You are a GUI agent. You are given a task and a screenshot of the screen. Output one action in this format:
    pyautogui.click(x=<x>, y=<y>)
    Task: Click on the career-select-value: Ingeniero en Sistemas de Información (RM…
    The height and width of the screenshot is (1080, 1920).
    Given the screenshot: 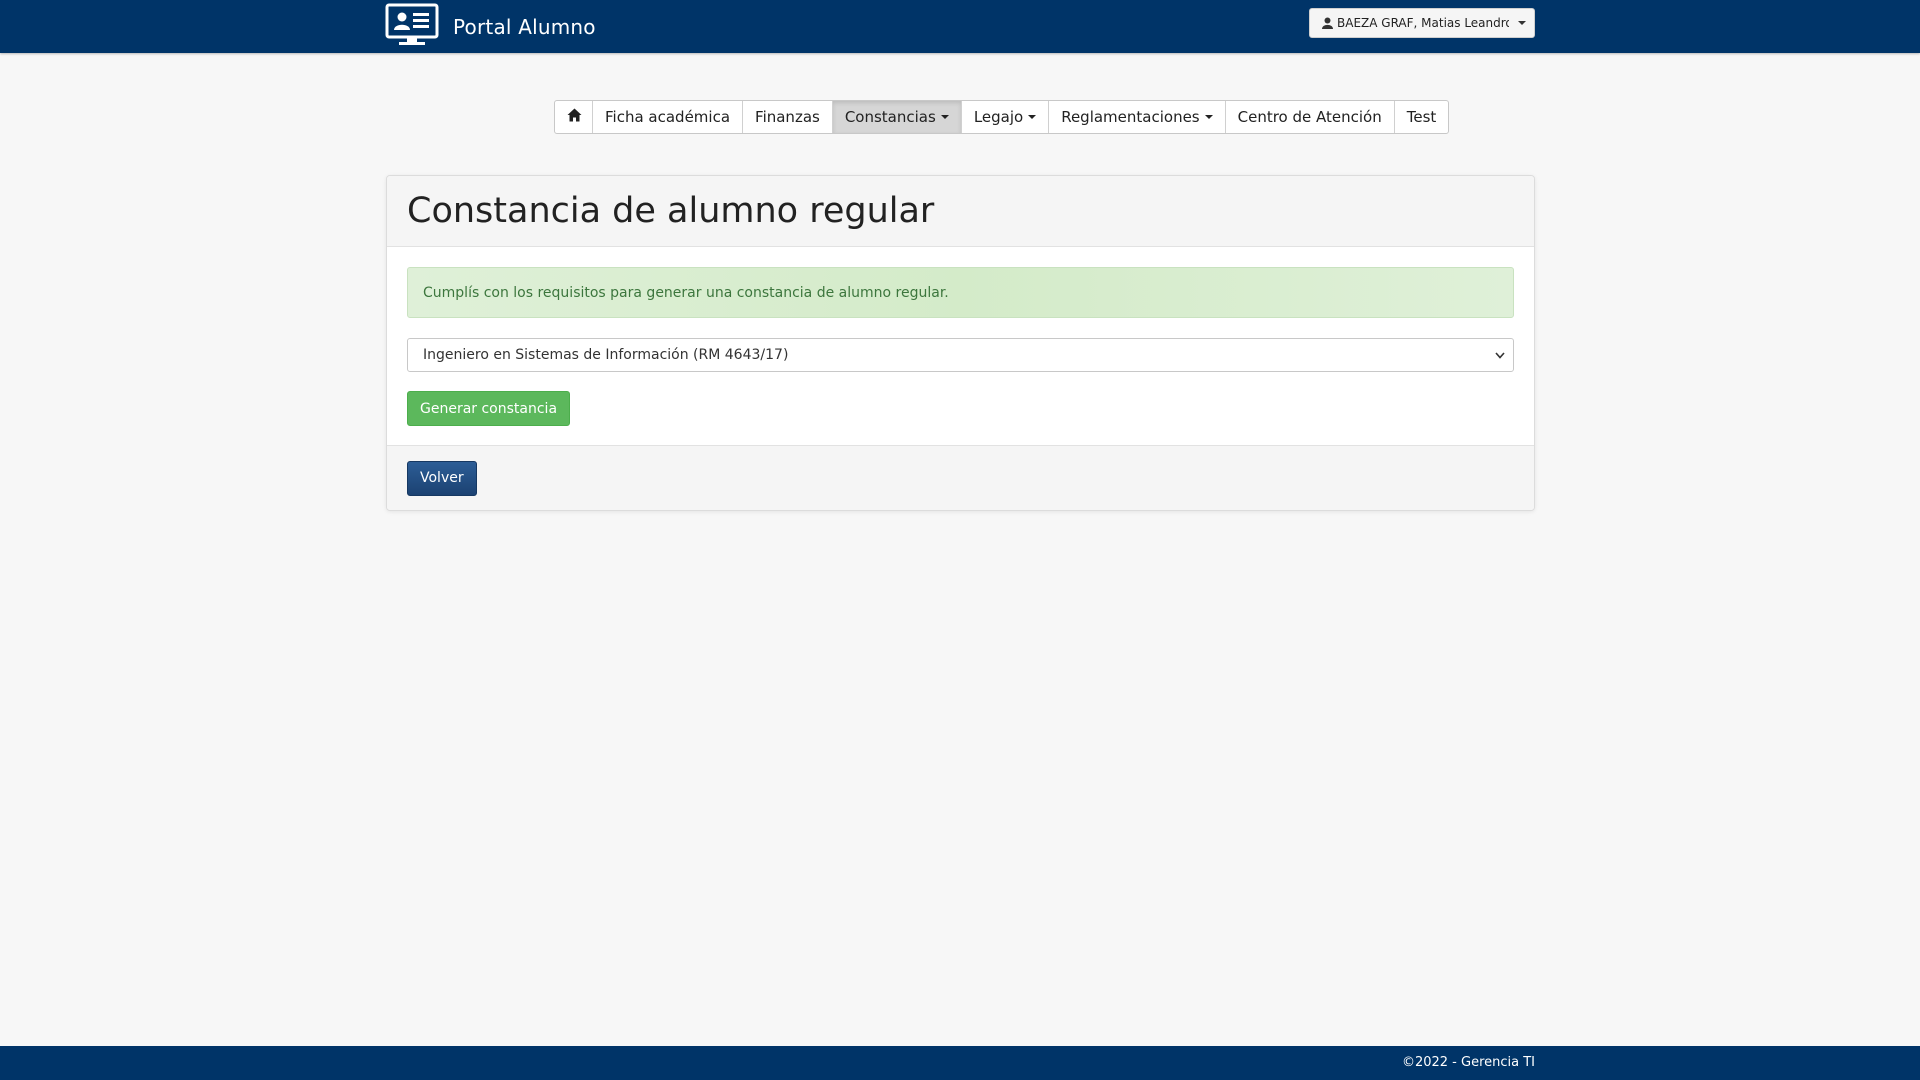 What is the action you would take?
    pyautogui.click(x=606, y=355)
    